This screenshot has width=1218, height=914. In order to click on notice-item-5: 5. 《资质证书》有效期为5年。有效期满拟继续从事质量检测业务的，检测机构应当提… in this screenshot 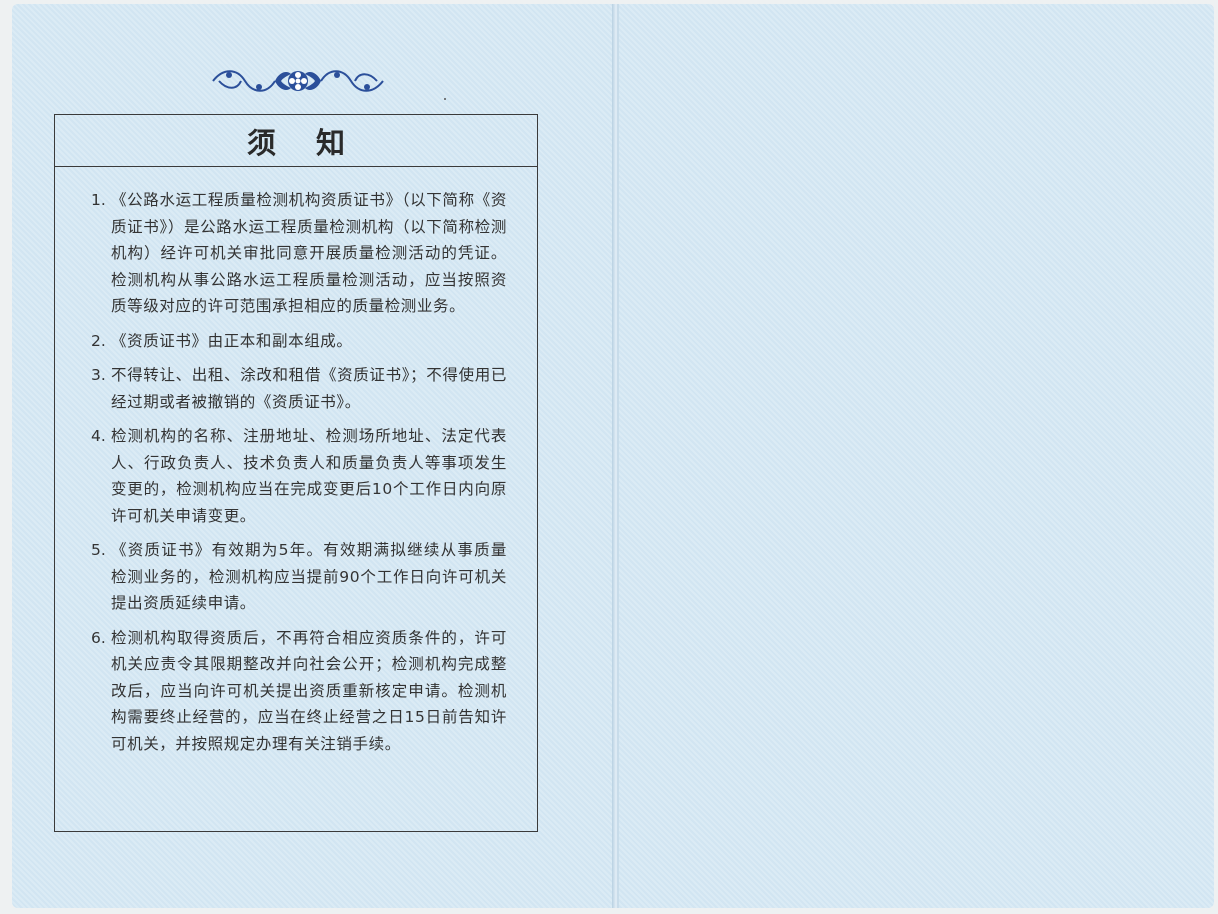, I will do `click(299, 577)`.